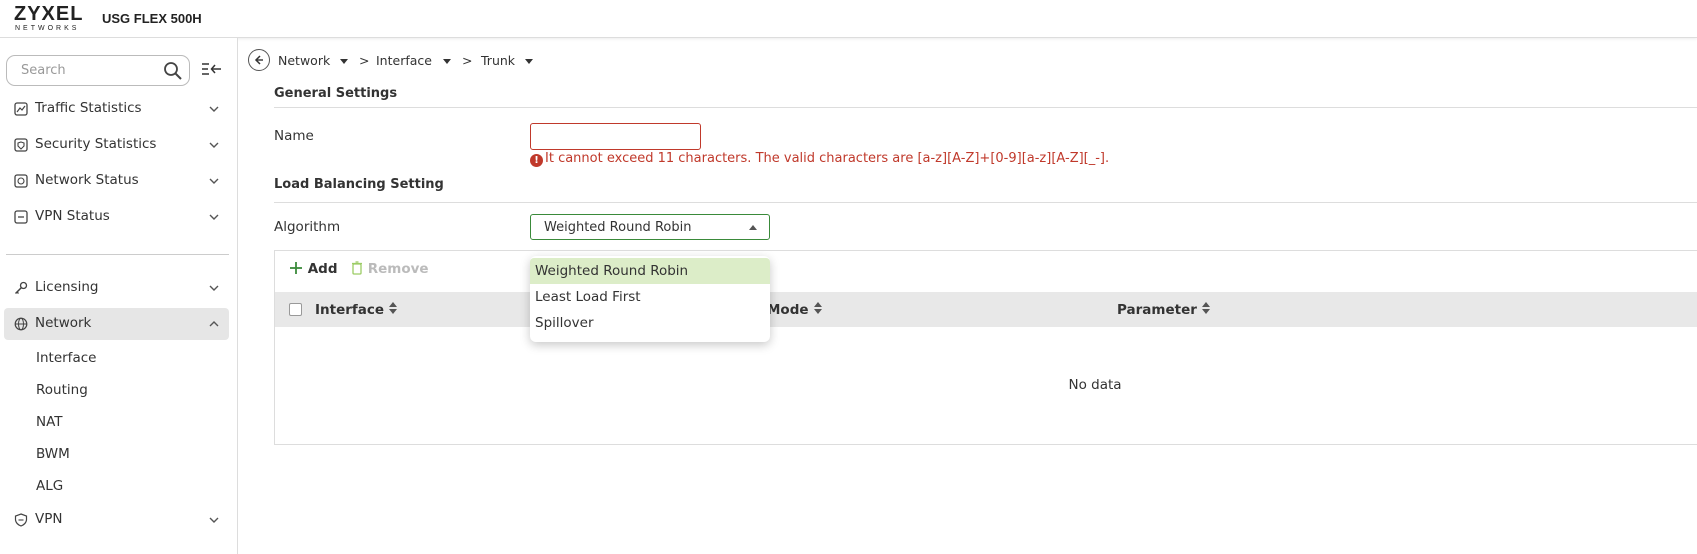 This screenshot has width=1697, height=554. What do you see at coordinates (98, 70) in the screenshot?
I see `search-input: Search` at bounding box center [98, 70].